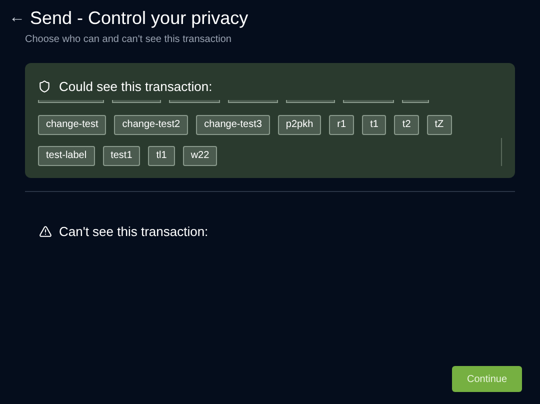 This screenshot has height=404, width=540. I want to click on label-tag: tl1, so click(161, 156).